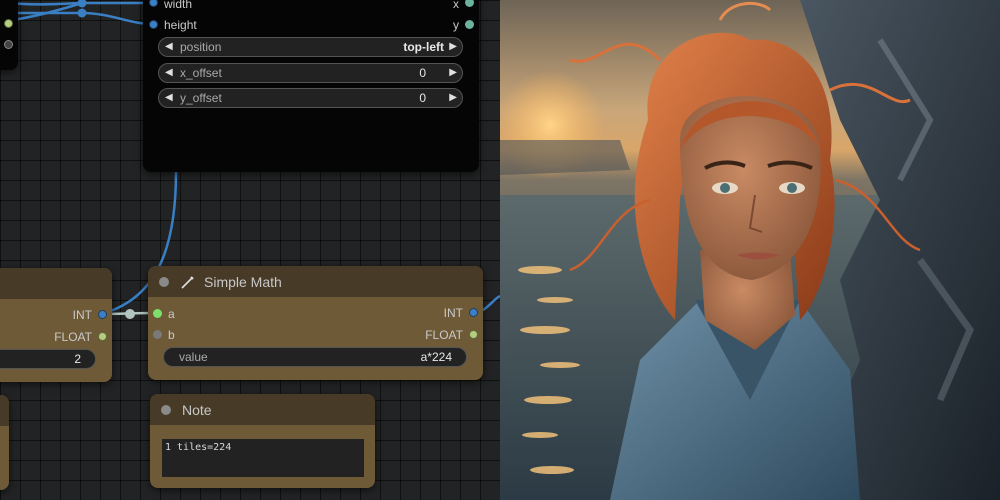 The width and height of the screenshot is (1000, 500). Describe the element at coordinates (310, 98) in the screenshot. I see `y-offset-number: ◀ y_offset 0 ▶` at that location.